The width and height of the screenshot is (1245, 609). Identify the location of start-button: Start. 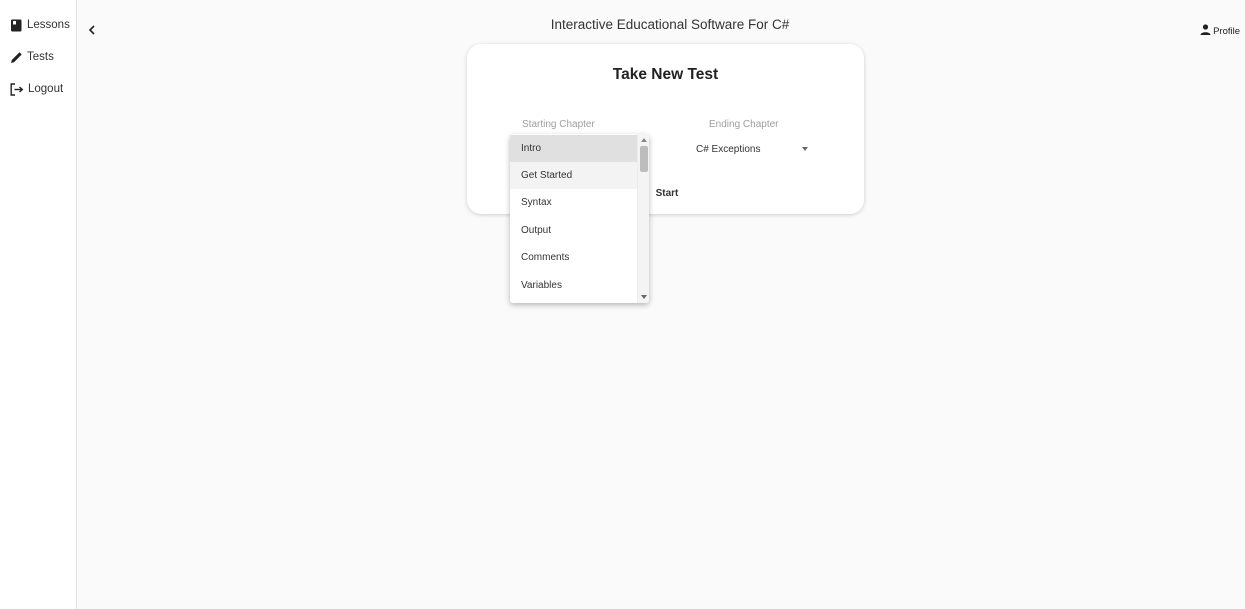
(667, 193).